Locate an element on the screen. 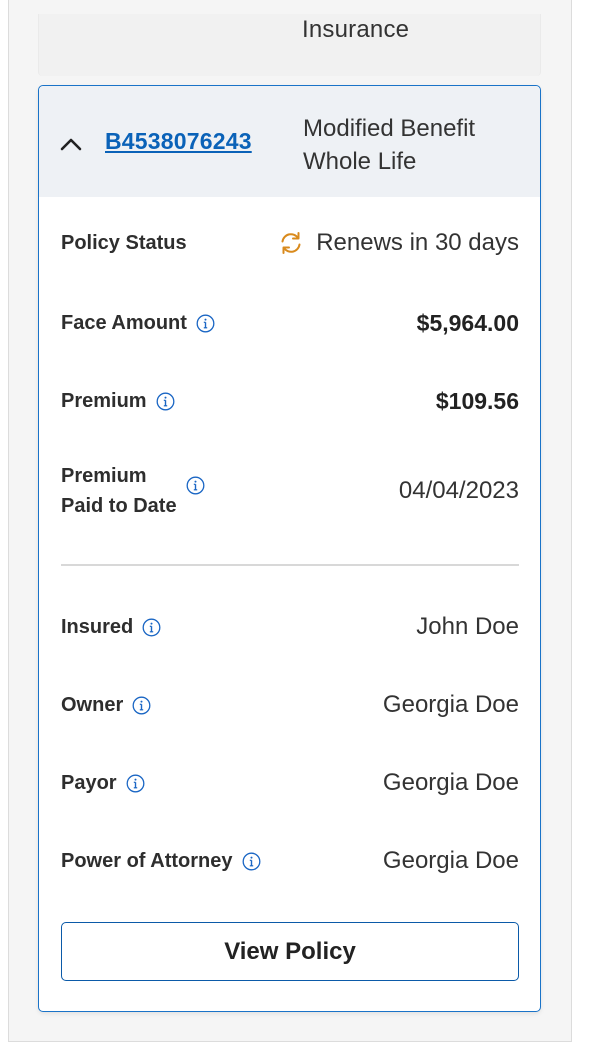  policy-type: Modified Benefit Whole Life is located at coordinates (389, 145).